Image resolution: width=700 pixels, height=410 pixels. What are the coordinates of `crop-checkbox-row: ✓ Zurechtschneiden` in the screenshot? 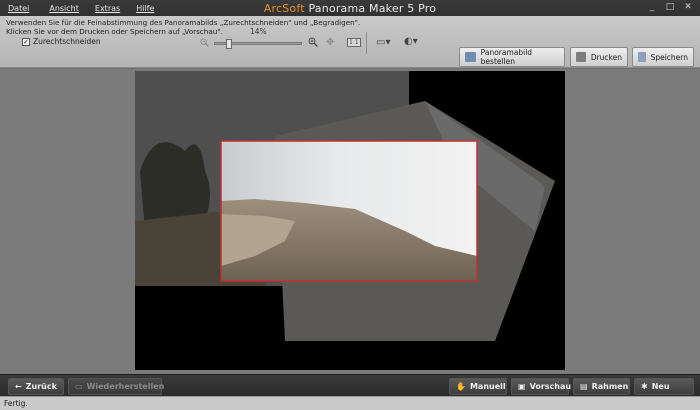 It's located at (61, 41).